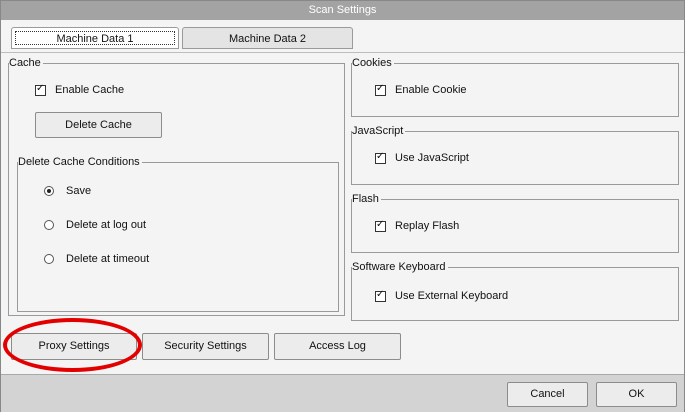 Image resolution: width=685 pixels, height=412 pixels. What do you see at coordinates (342, 393) in the screenshot?
I see `dialog-footer: Cancel OK` at bounding box center [342, 393].